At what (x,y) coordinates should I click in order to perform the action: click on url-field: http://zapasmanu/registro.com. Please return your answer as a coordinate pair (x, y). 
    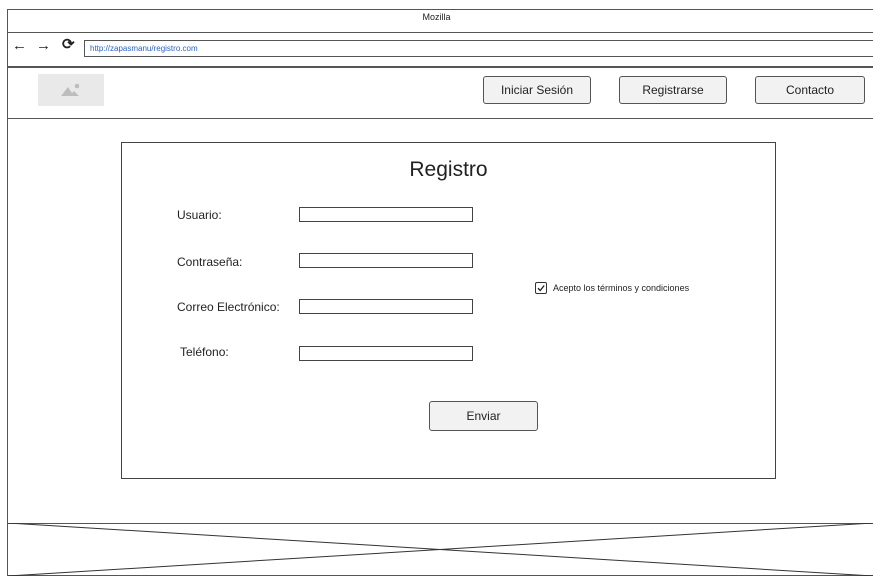
    Looking at the image, I should click on (478, 48).